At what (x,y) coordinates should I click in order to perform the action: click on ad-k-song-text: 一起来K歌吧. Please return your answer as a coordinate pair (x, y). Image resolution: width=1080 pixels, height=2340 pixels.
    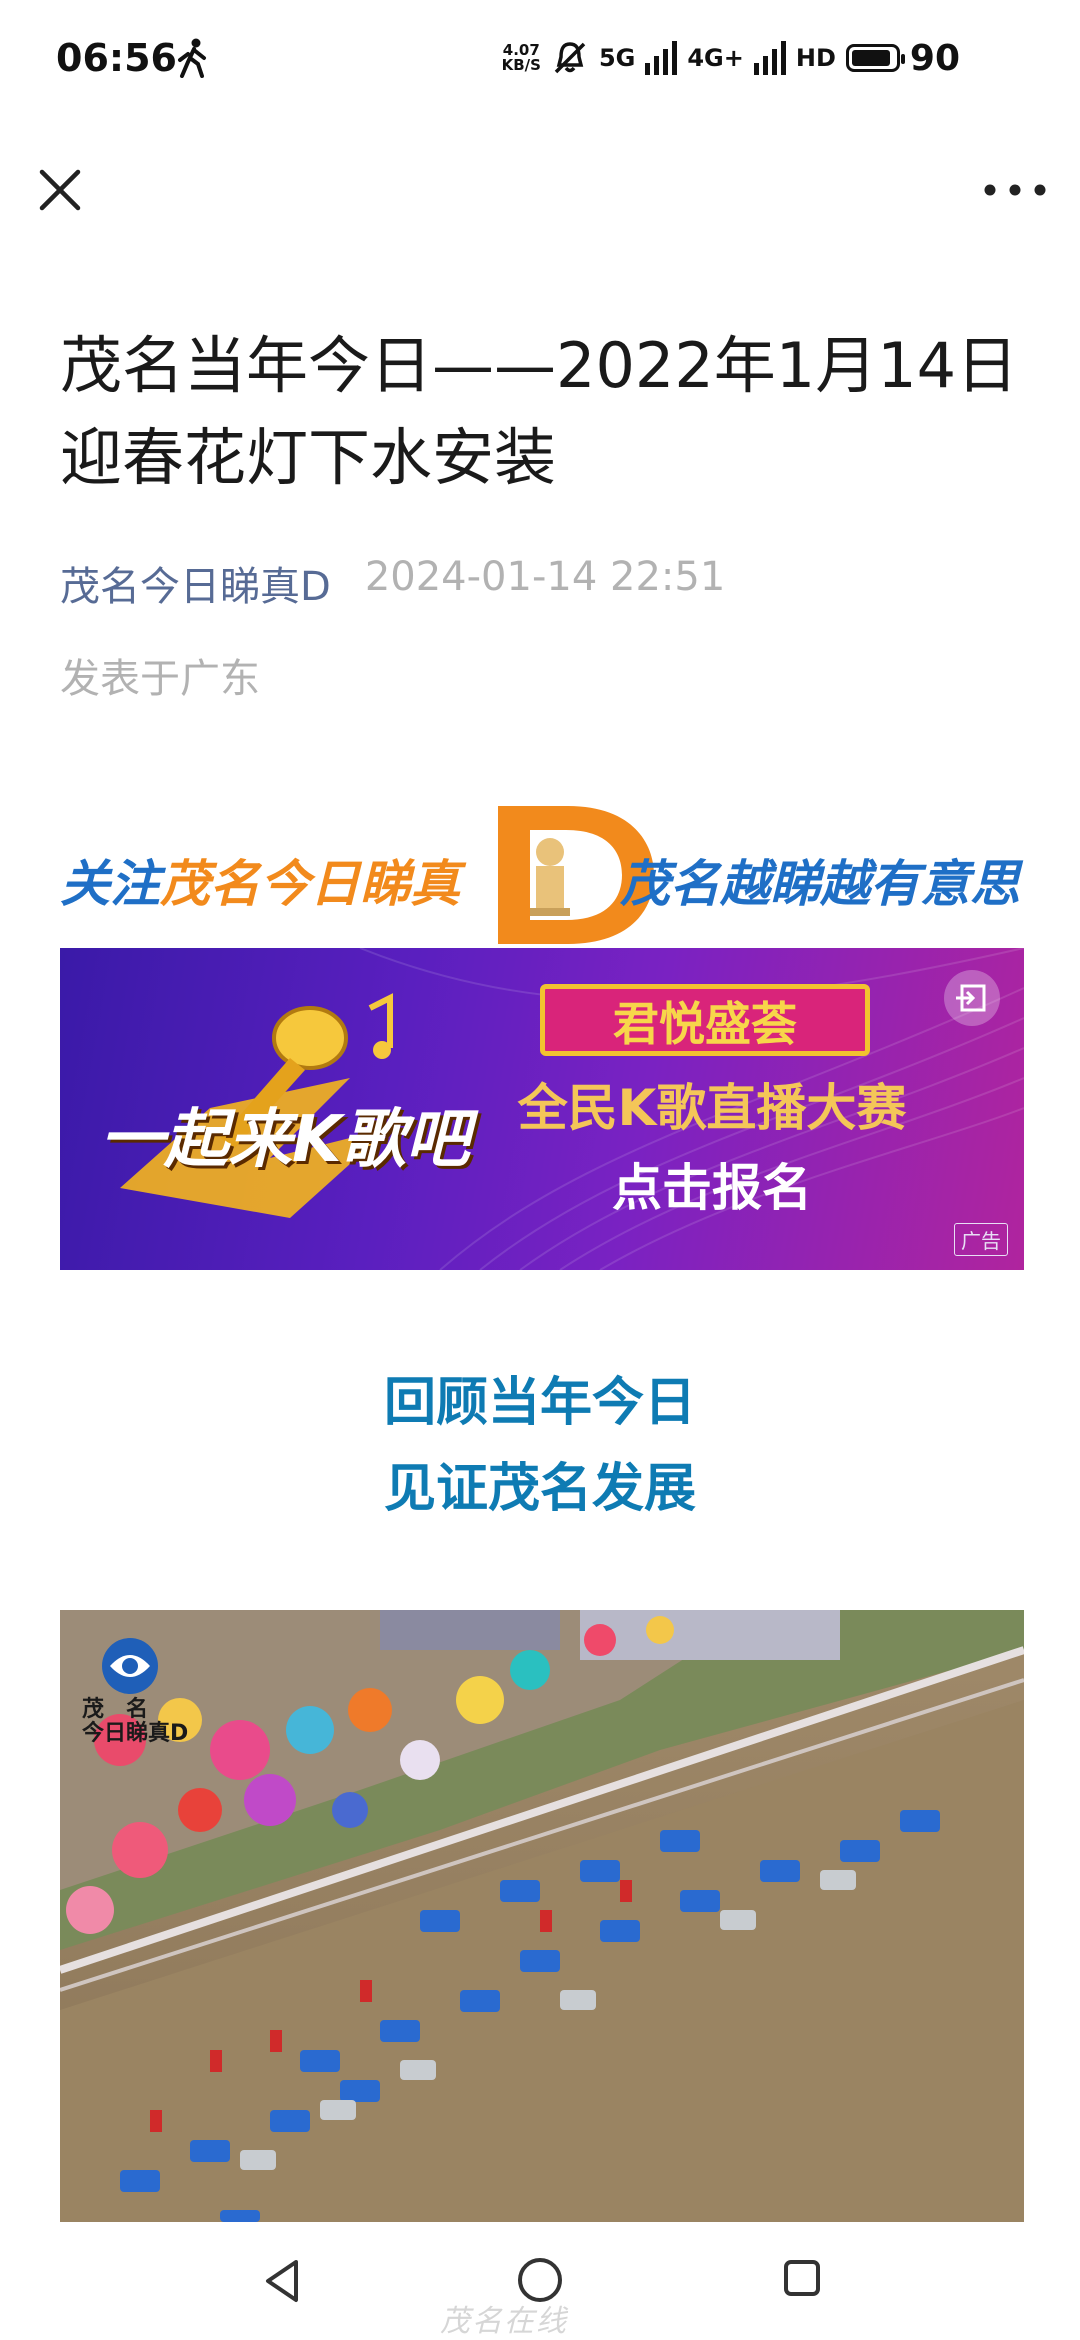
    Looking at the image, I should click on (285, 1140).